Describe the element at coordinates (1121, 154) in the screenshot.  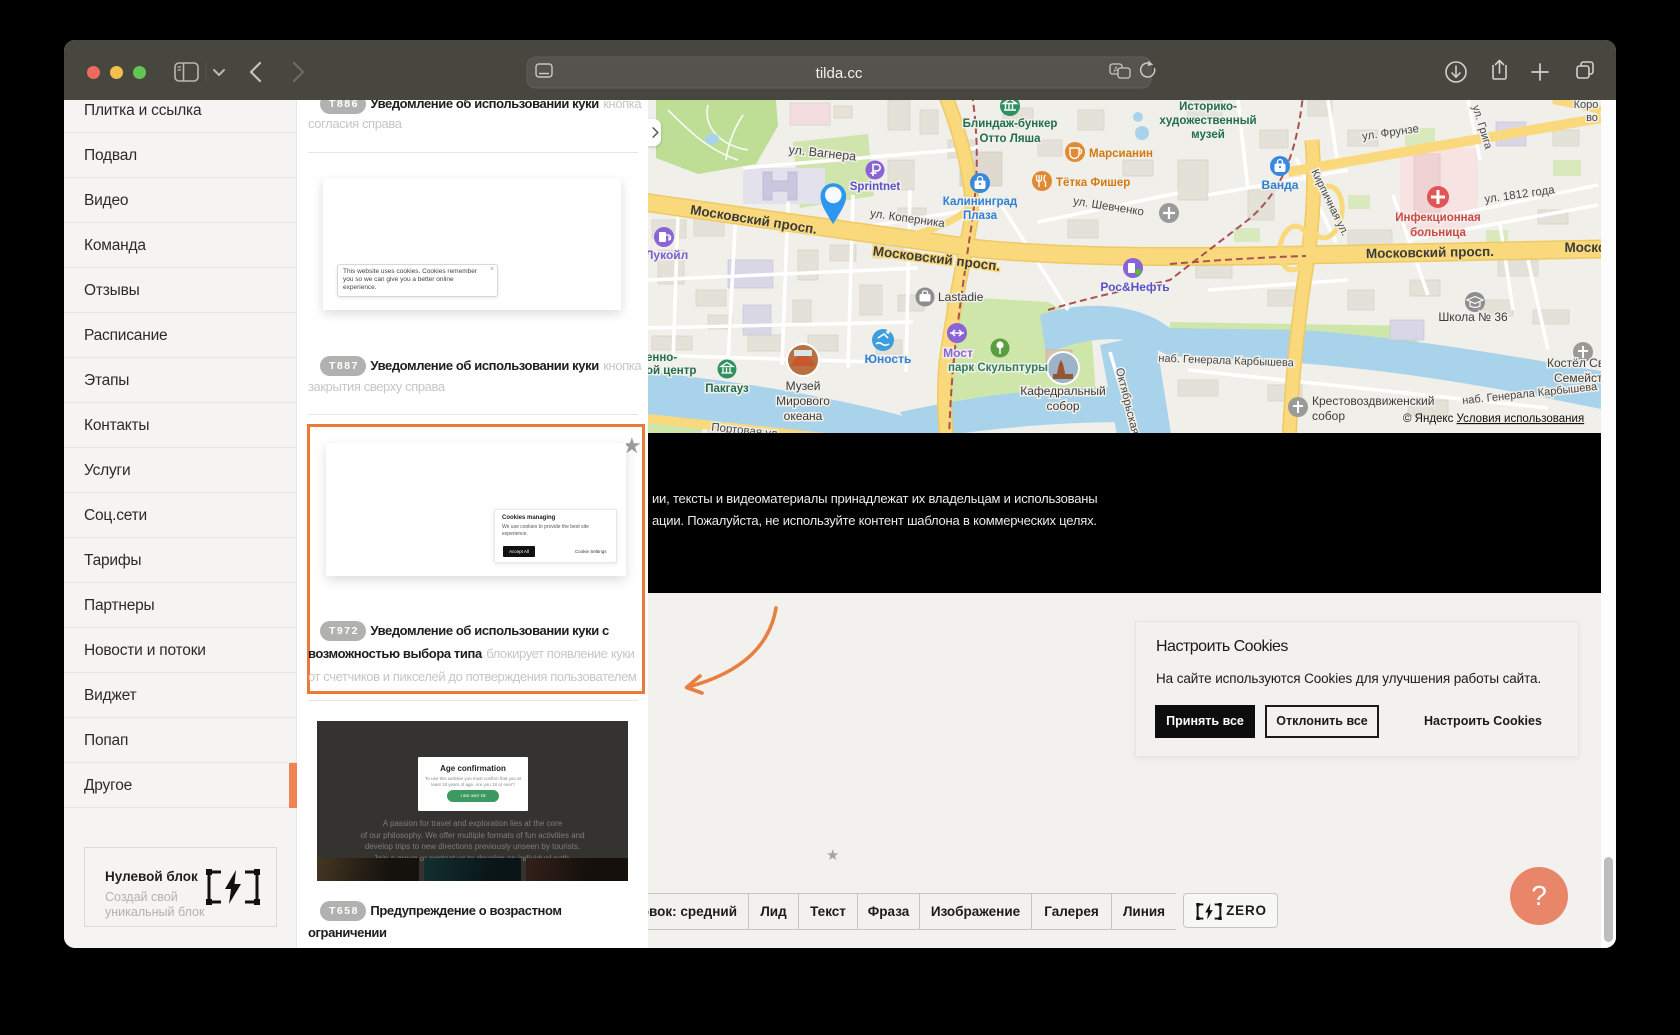
I see `svg-text: Марсианин` at that location.